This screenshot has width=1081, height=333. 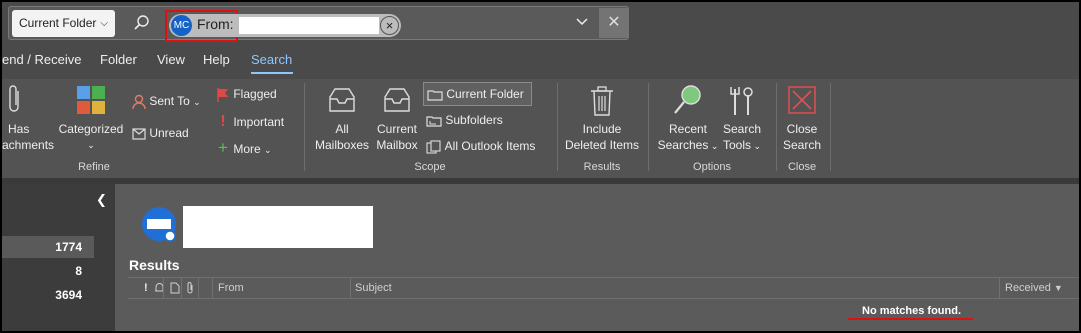 What do you see at coordinates (19, 129) in the screenshot?
I see `has-attachments-label-1: Has` at bounding box center [19, 129].